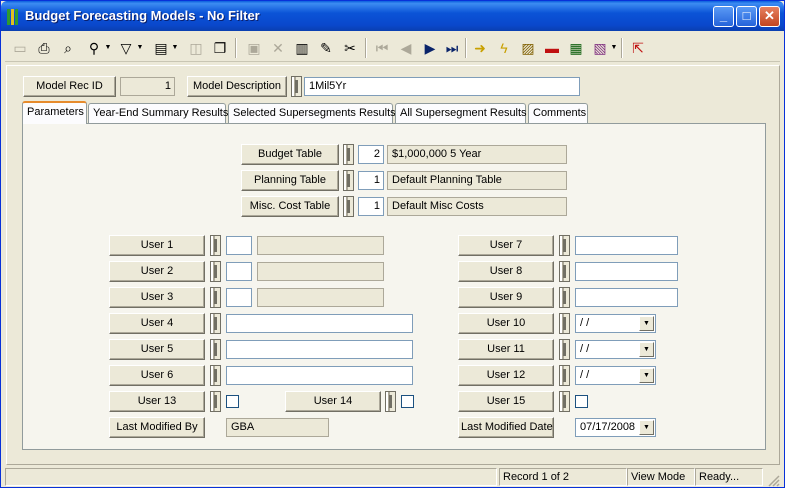 This screenshot has width=785, height=488. Describe the element at coordinates (20, 48) in the screenshot. I see `new-record-icon: ▭` at that location.